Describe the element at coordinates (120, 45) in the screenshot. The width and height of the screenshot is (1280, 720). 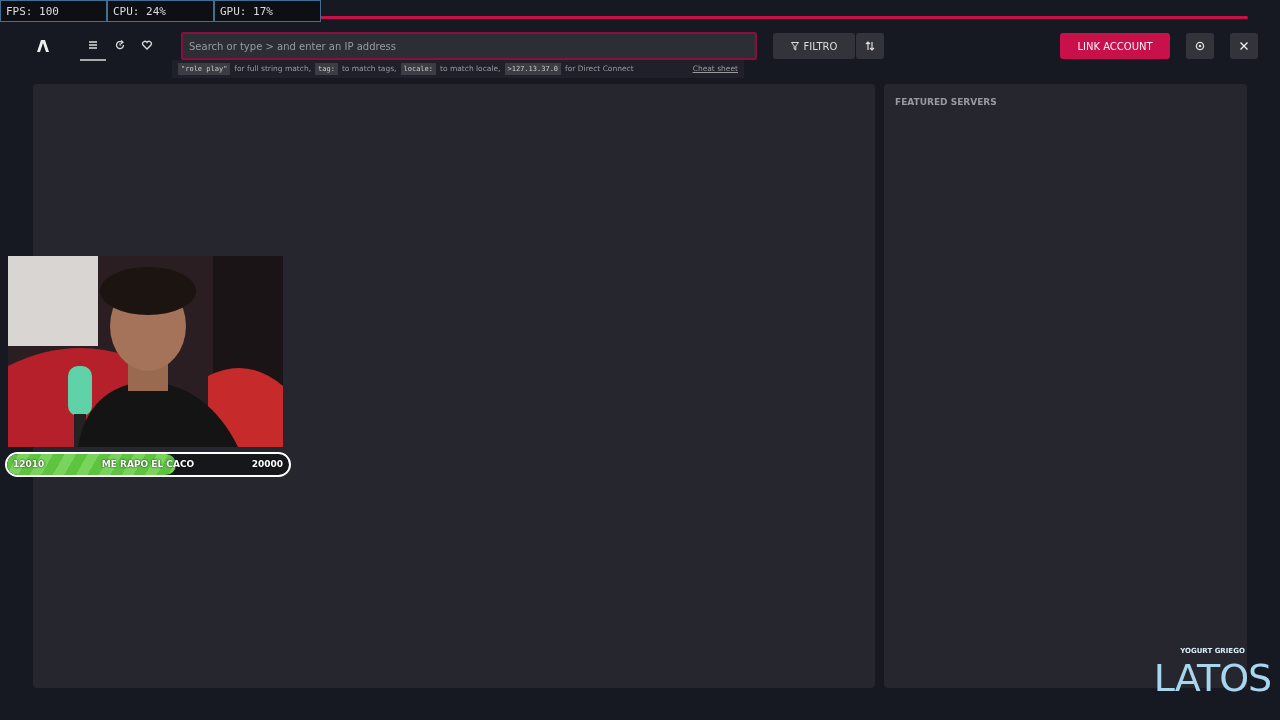
I see `history-icon` at that location.